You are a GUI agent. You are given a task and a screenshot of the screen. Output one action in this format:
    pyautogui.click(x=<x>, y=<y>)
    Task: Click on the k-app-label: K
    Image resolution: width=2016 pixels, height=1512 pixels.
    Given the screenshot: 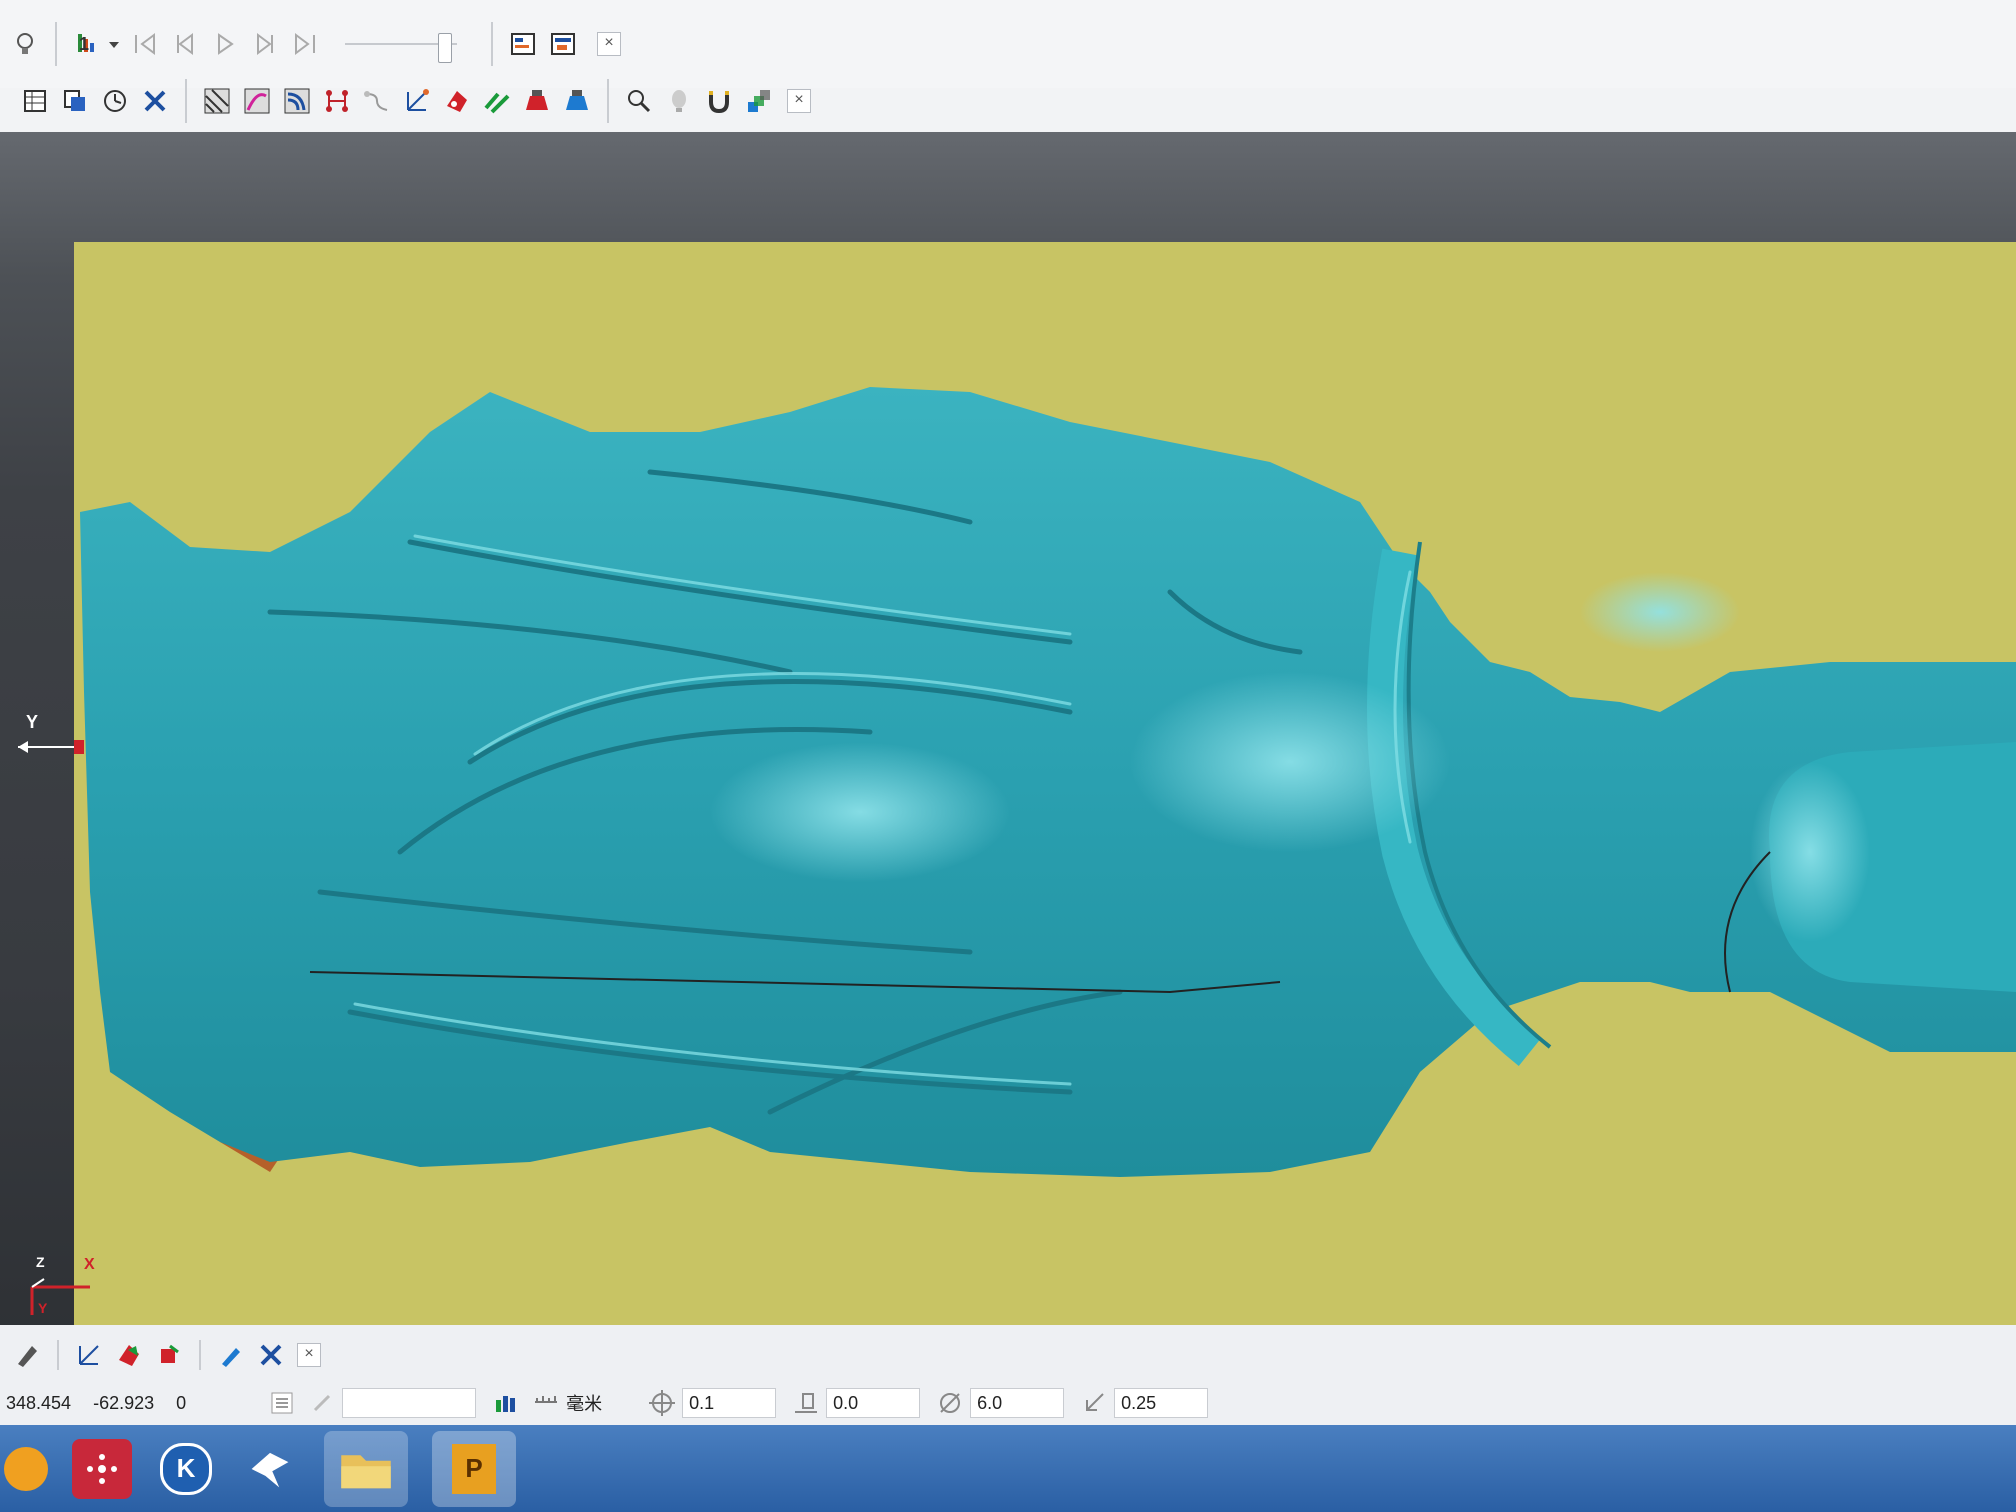 What is the action you would take?
    pyautogui.click(x=186, y=1468)
    